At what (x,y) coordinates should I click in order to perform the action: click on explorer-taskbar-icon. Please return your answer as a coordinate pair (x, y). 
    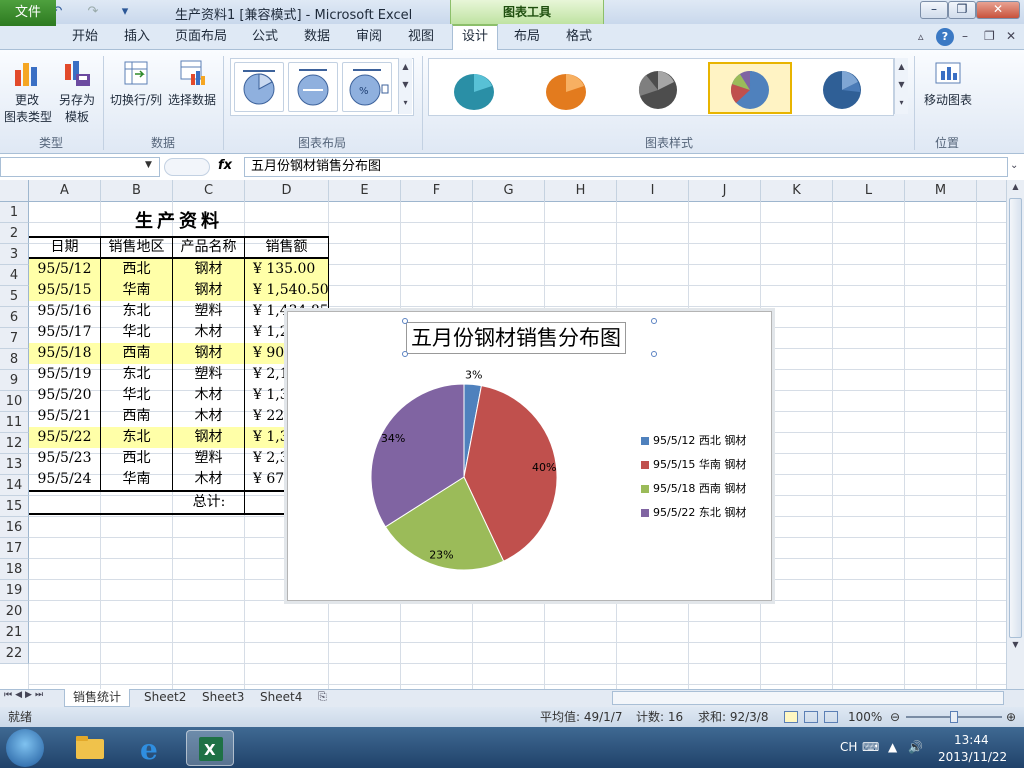
    Looking at the image, I should click on (90, 748).